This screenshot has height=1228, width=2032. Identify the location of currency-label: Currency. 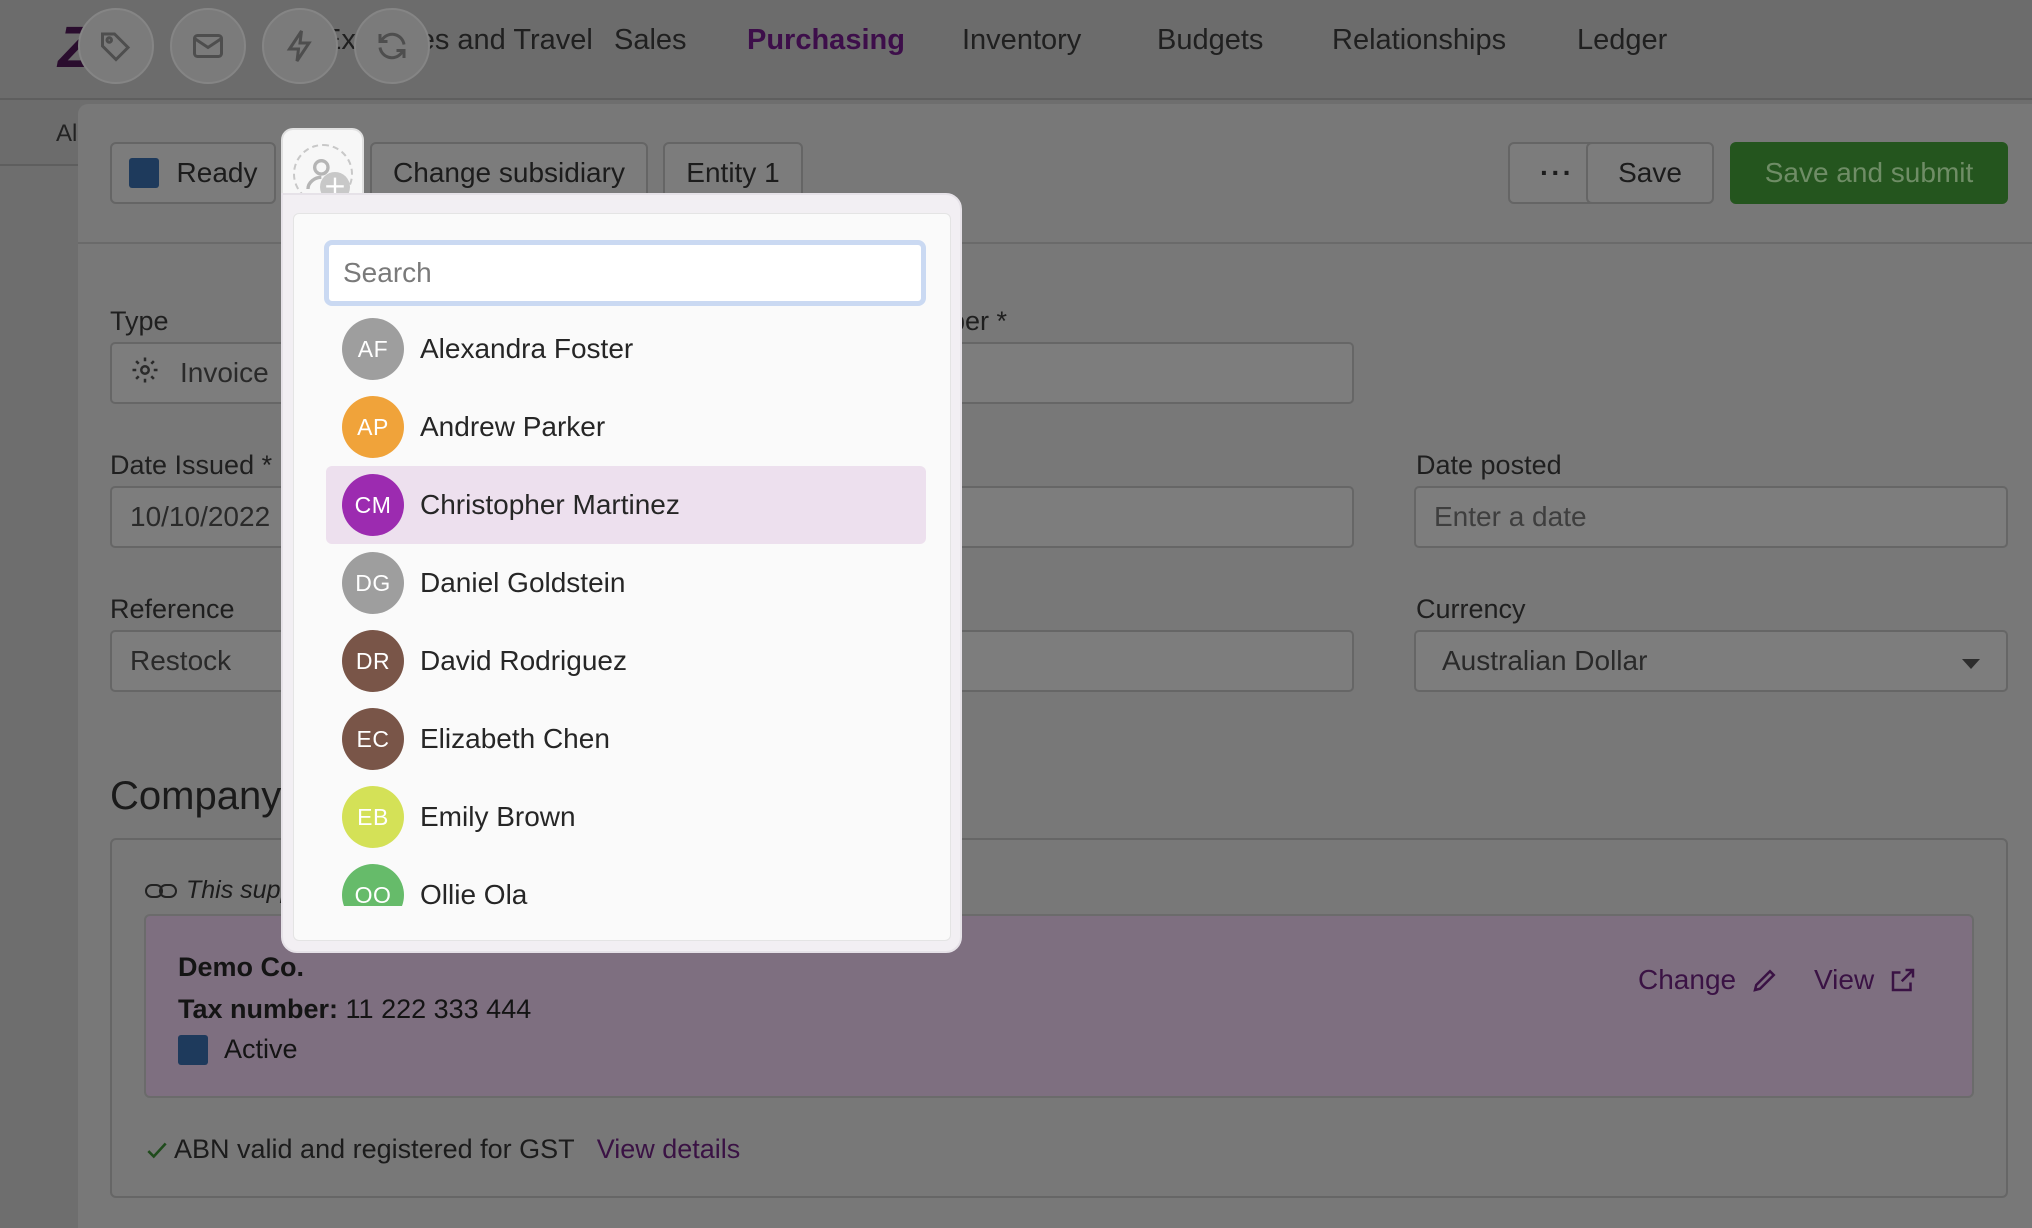
(1471, 609).